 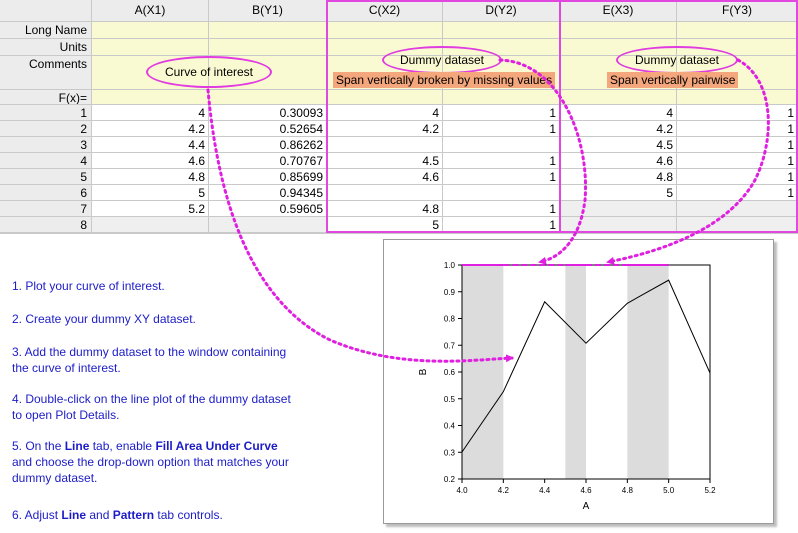 I want to click on step-5-fill-area: Fill Area Under Curve, so click(x=216, y=446).